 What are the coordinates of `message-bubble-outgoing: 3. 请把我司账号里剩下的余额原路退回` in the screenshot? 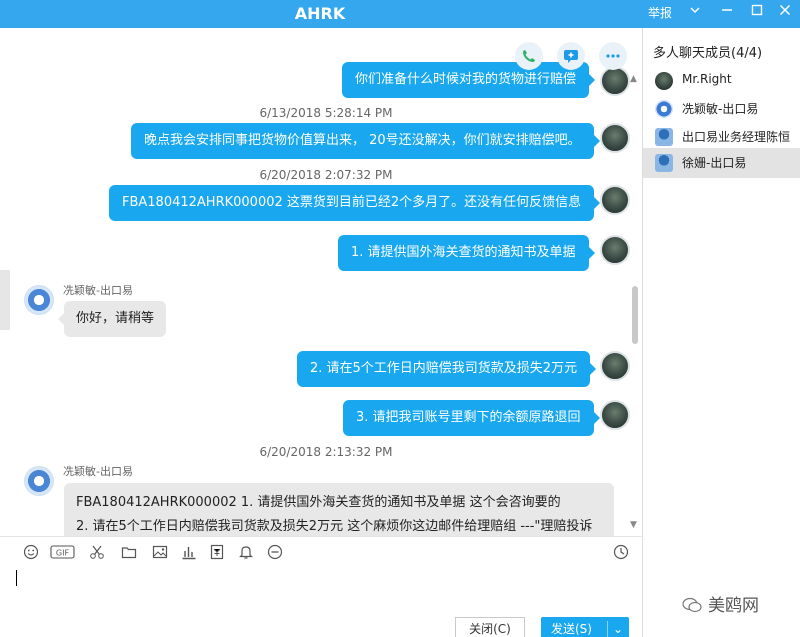 It's located at (471, 418).